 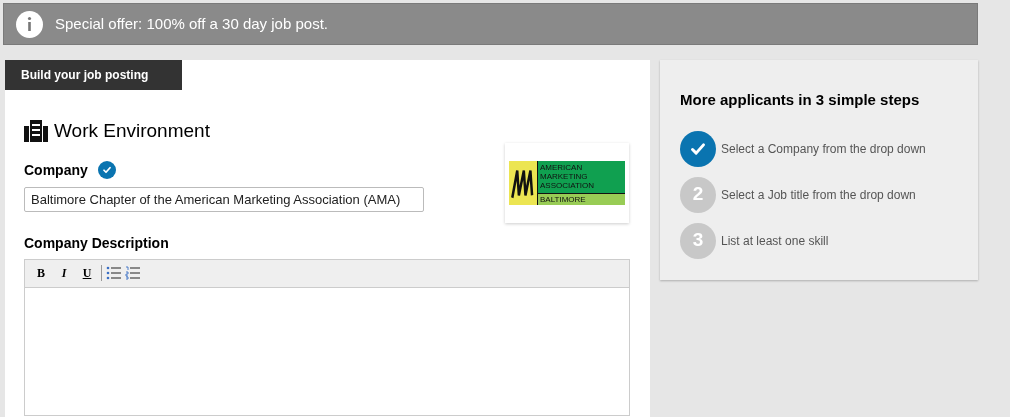 I want to click on panel-title: More applicants in 3 simple steps, so click(x=800, y=100).